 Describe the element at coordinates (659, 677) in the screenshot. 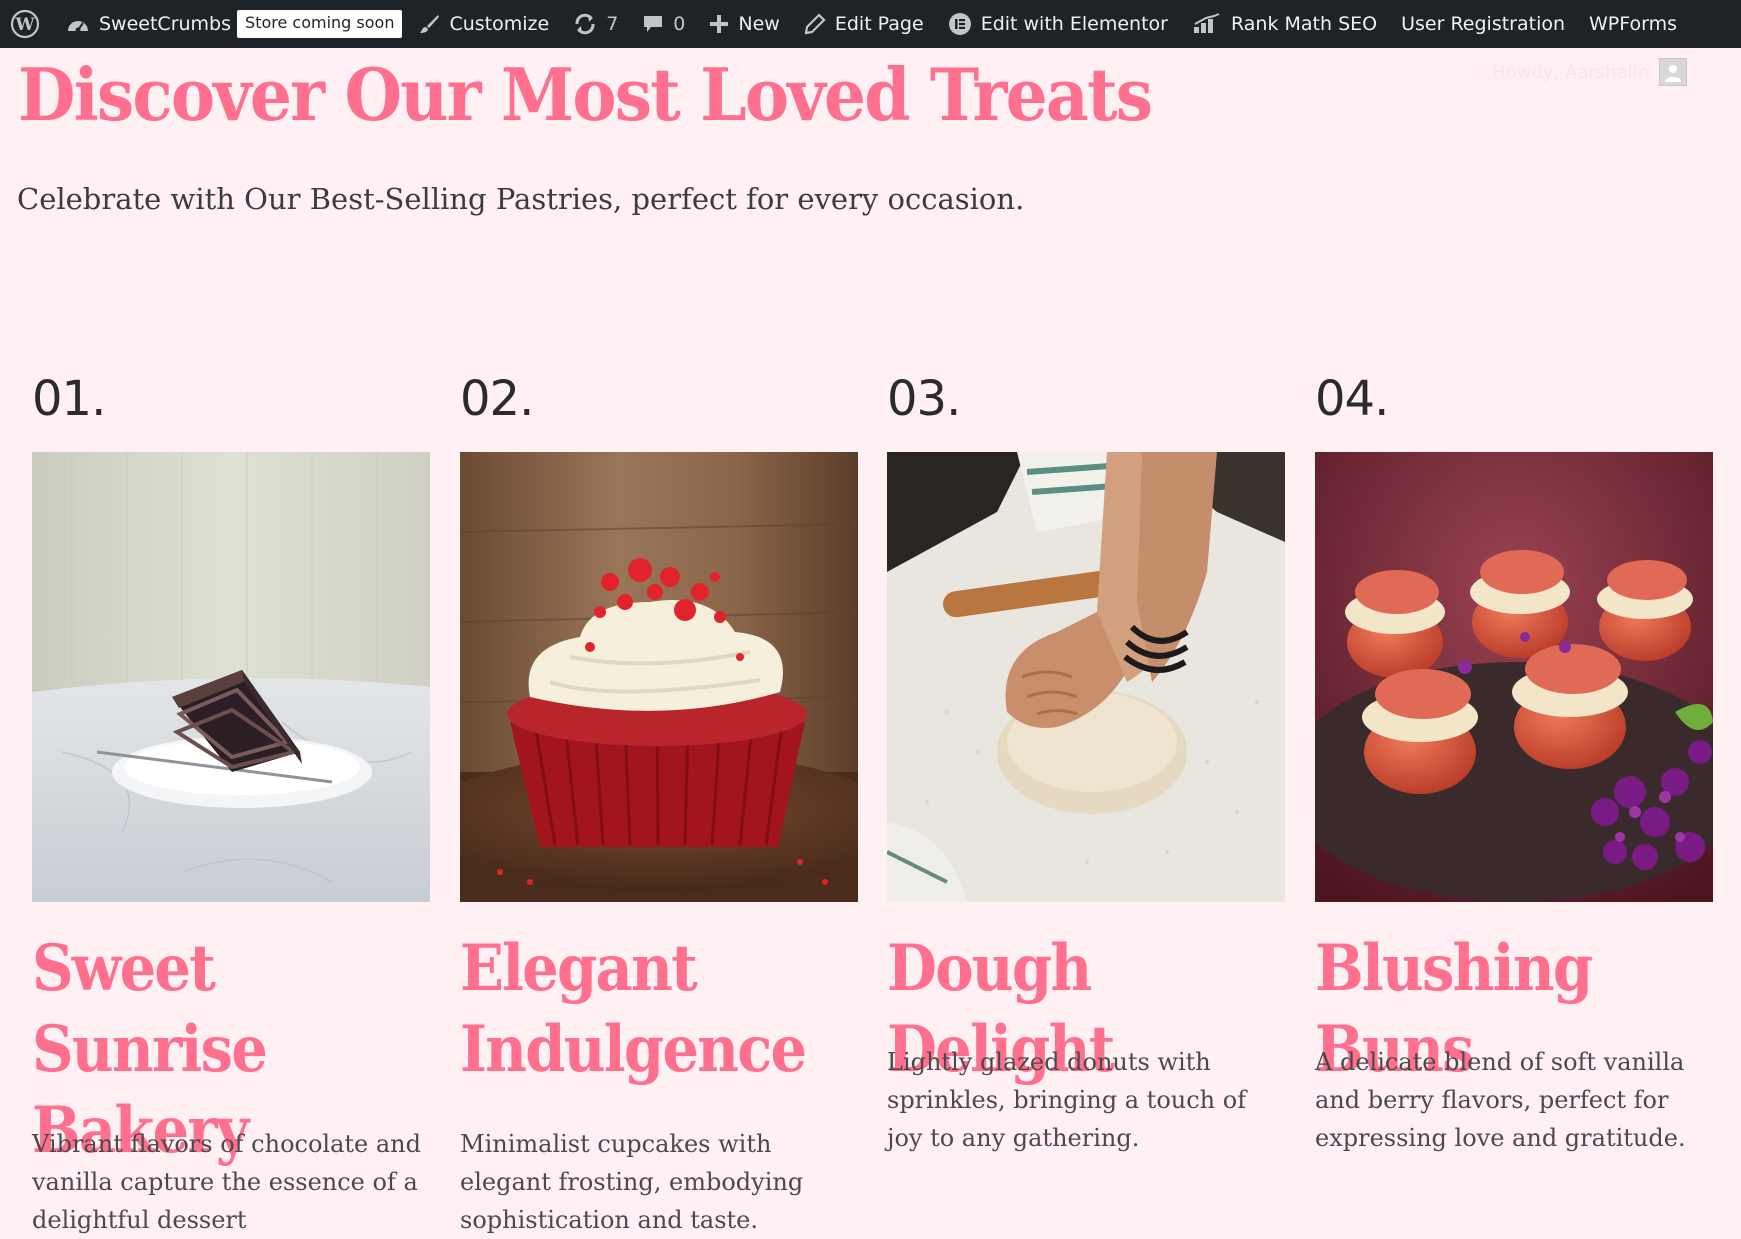

I see `red-velvet-cupcake-image` at that location.